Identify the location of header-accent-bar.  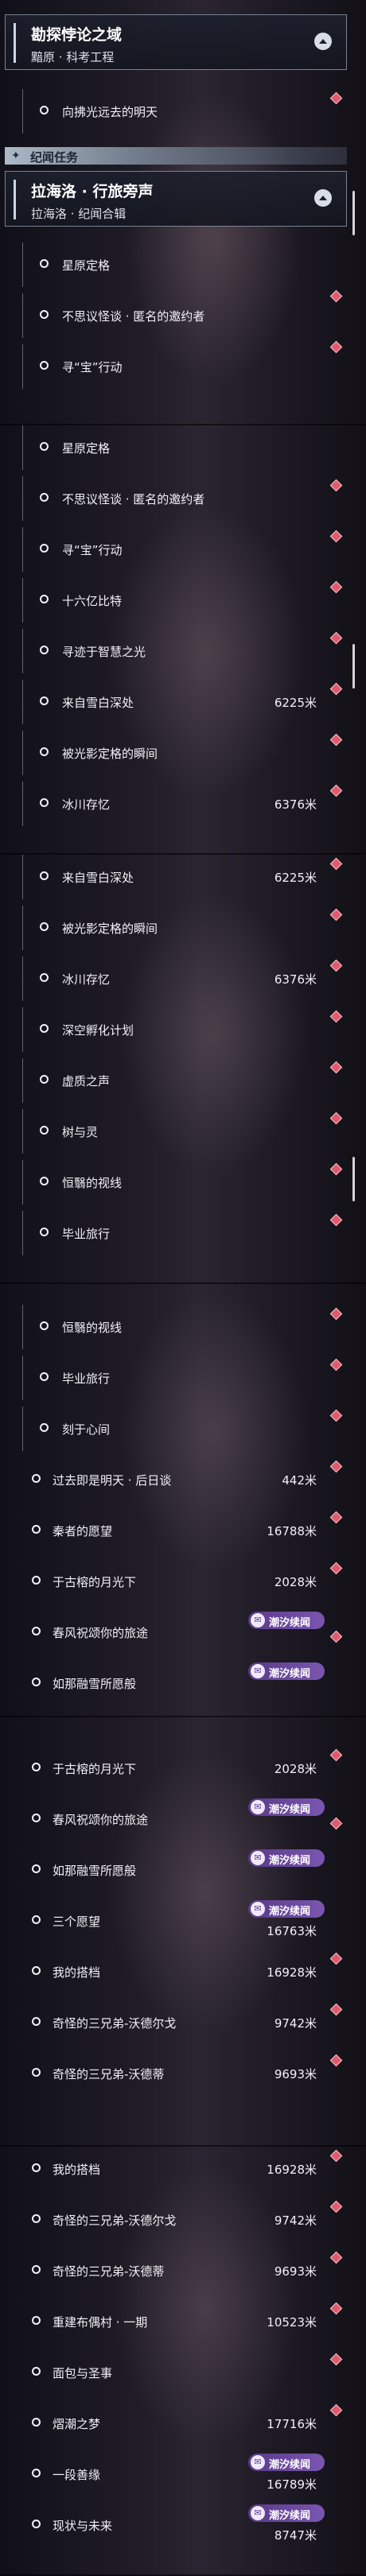
(15, 200).